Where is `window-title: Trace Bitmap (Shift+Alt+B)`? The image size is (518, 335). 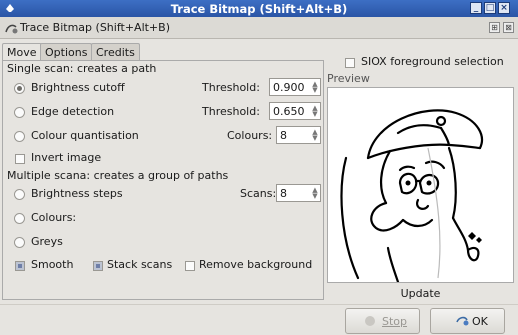 window-title: Trace Bitmap (Shift+Alt+B) is located at coordinates (259, 9).